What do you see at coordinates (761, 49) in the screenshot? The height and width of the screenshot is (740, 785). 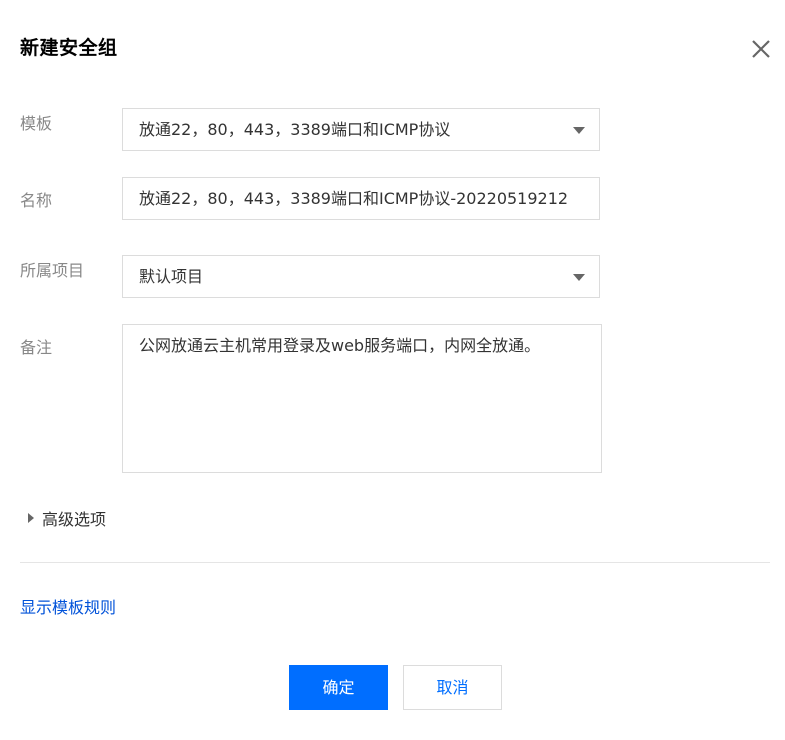 I see `close-icon` at bounding box center [761, 49].